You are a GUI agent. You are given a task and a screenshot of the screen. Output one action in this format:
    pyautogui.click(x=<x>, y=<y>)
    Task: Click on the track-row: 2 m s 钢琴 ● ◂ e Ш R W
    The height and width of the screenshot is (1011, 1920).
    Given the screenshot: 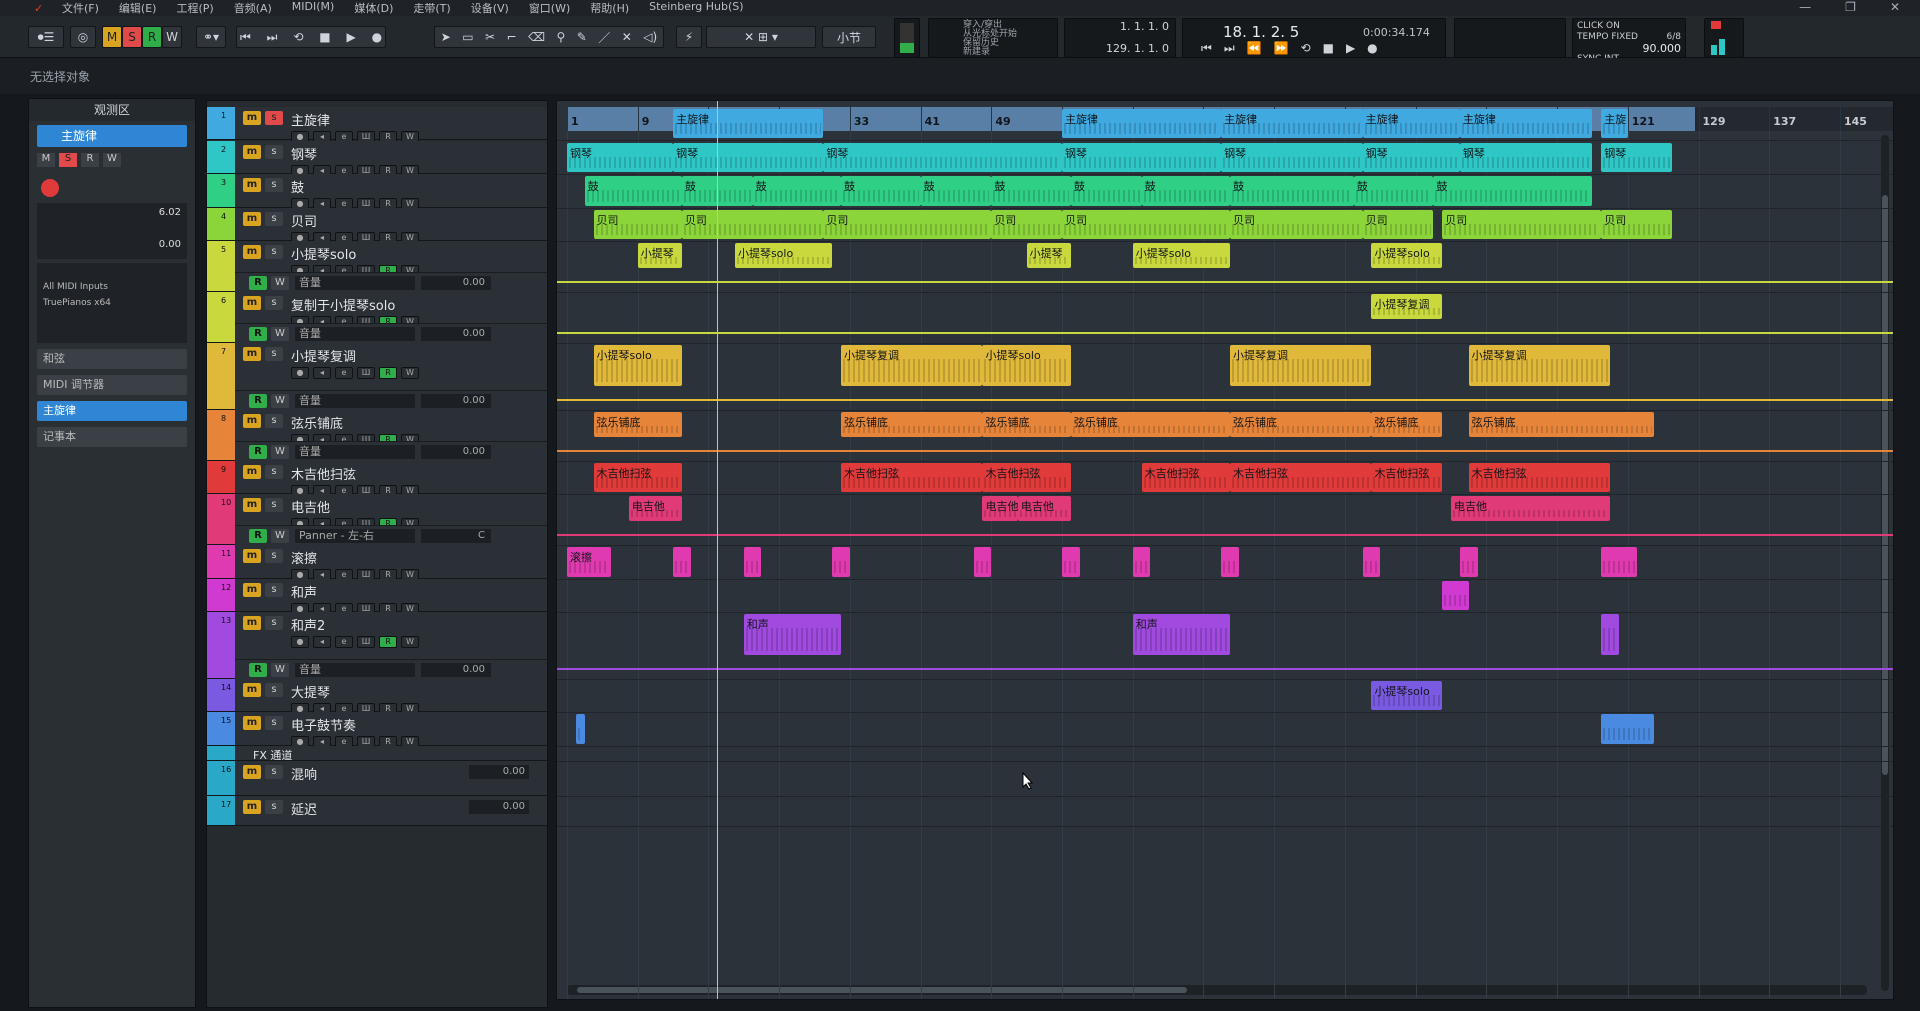 What is the action you would take?
    pyautogui.click(x=377, y=159)
    